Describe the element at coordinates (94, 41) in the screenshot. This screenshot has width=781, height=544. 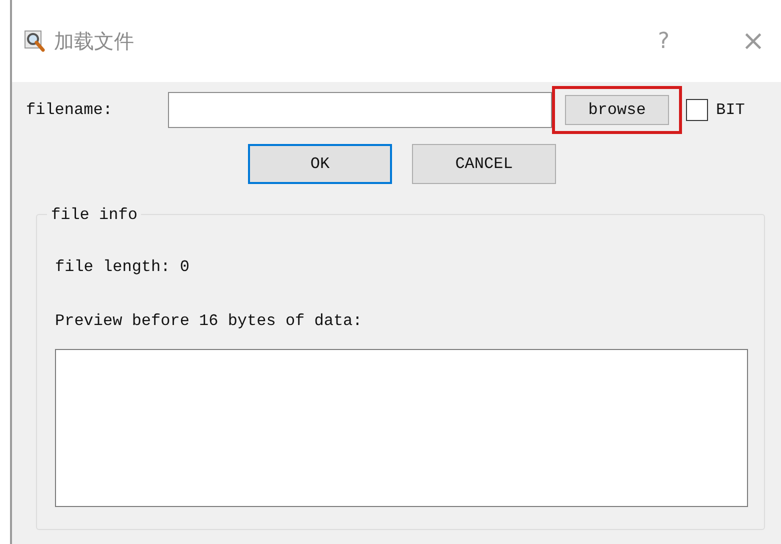
I see `window-title: 加载文件` at that location.